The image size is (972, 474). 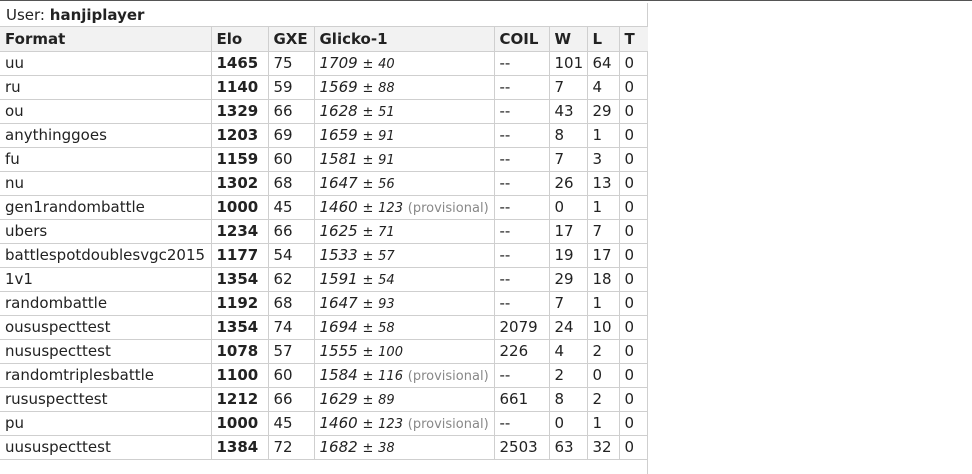 What do you see at coordinates (106, 135) in the screenshot?
I see `format-cell: anythinggoes` at bounding box center [106, 135].